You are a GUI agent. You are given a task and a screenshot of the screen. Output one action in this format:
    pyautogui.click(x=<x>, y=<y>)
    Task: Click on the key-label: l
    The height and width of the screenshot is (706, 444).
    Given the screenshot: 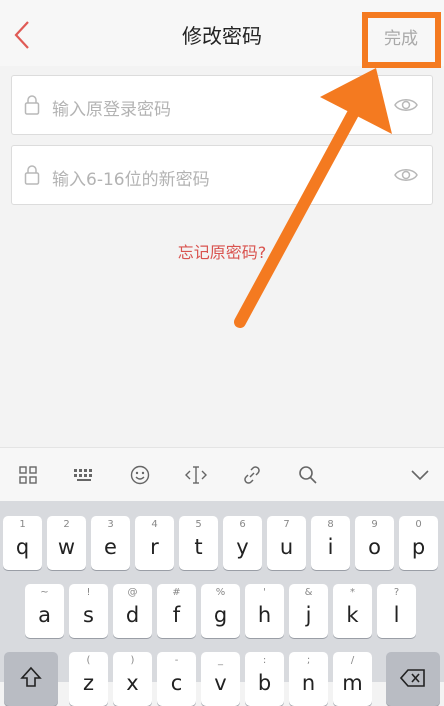 What is the action you would take?
    pyautogui.click(x=396, y=615)
    